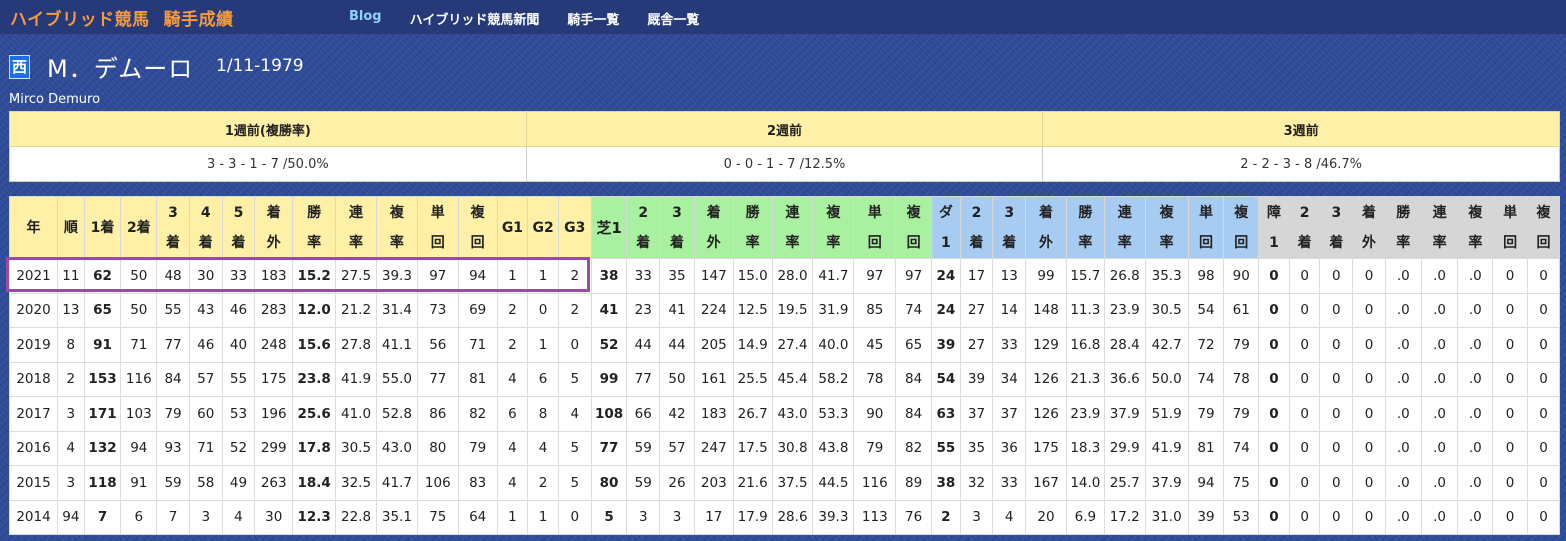 The width and height of the screenshot is (1566, 541). I want to click on stats-cell: 50, so click(677, 379).